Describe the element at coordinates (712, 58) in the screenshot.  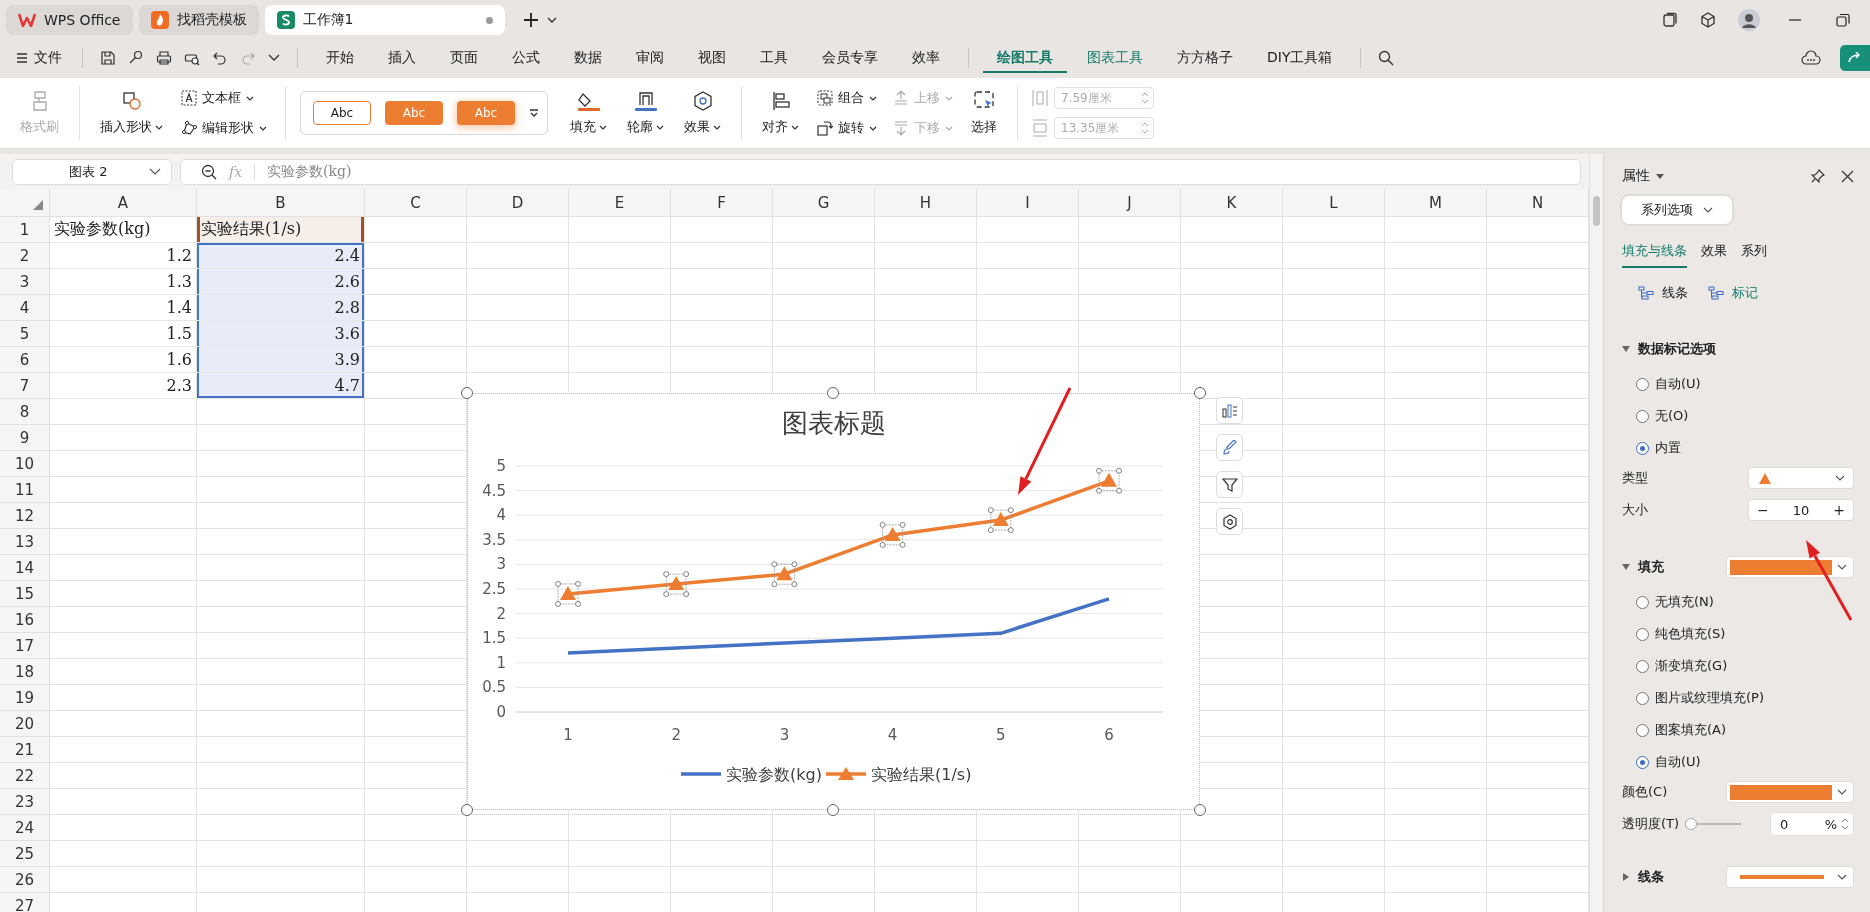
I see `menu-tab: 视图` at that location.